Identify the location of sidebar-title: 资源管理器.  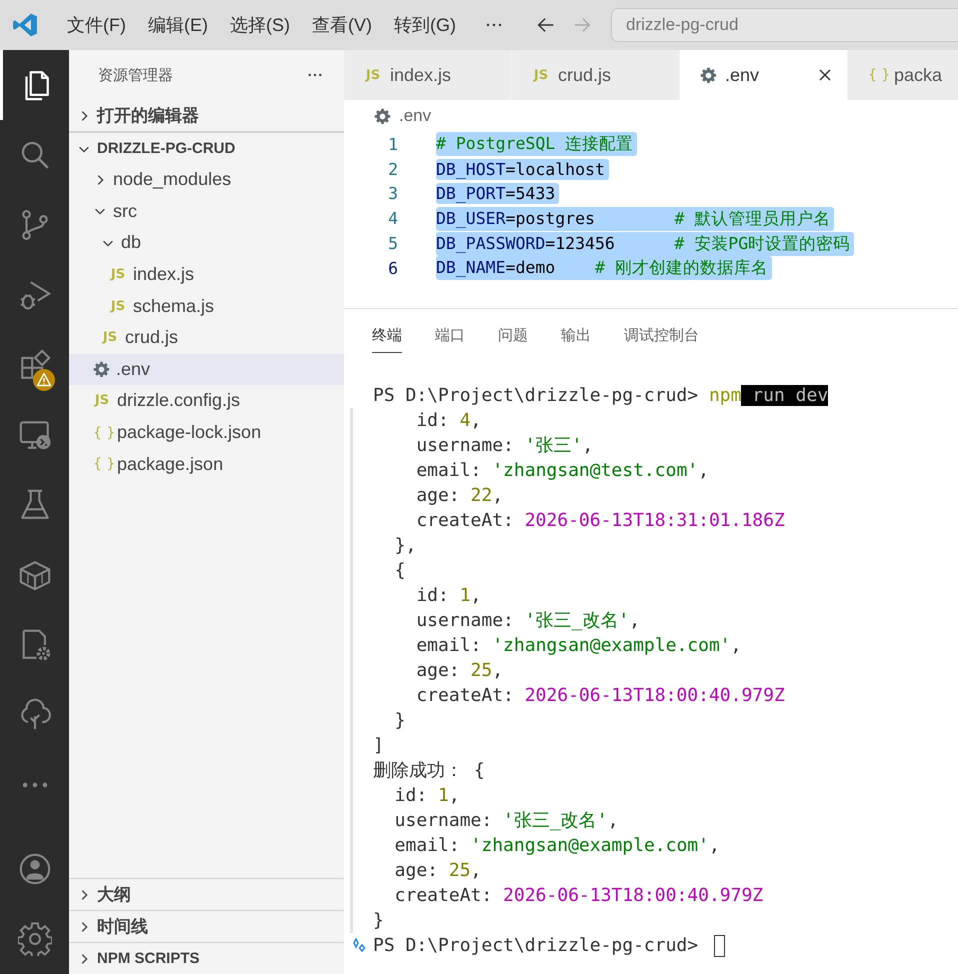
(135, 75).